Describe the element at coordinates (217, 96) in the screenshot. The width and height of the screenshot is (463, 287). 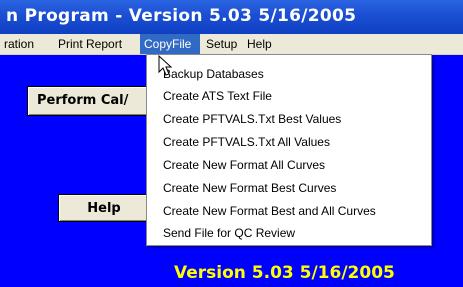
I see `menu-option-create-ats-text-file: Create ATS Text File` at that location.